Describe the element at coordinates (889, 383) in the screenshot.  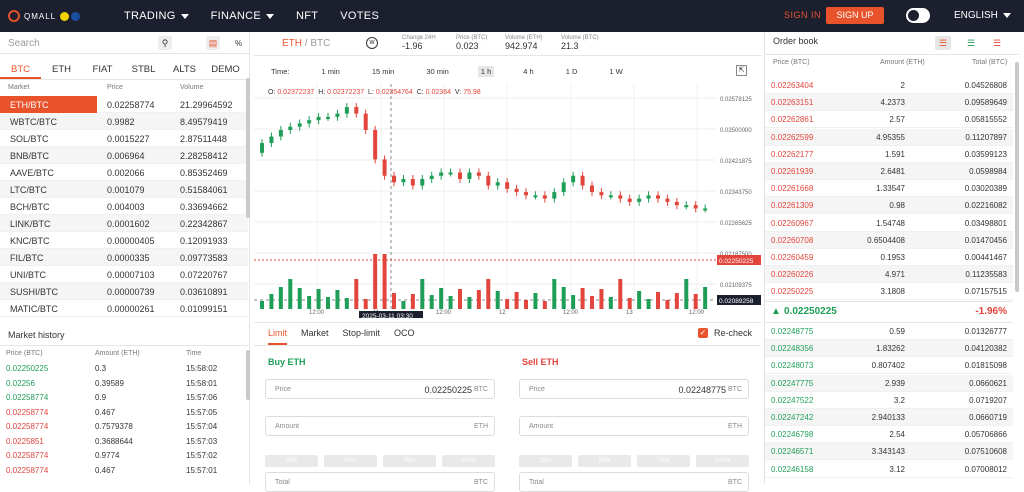
I see `orderbook-row: 0.02247775 2.939 0.0660621` at that location.